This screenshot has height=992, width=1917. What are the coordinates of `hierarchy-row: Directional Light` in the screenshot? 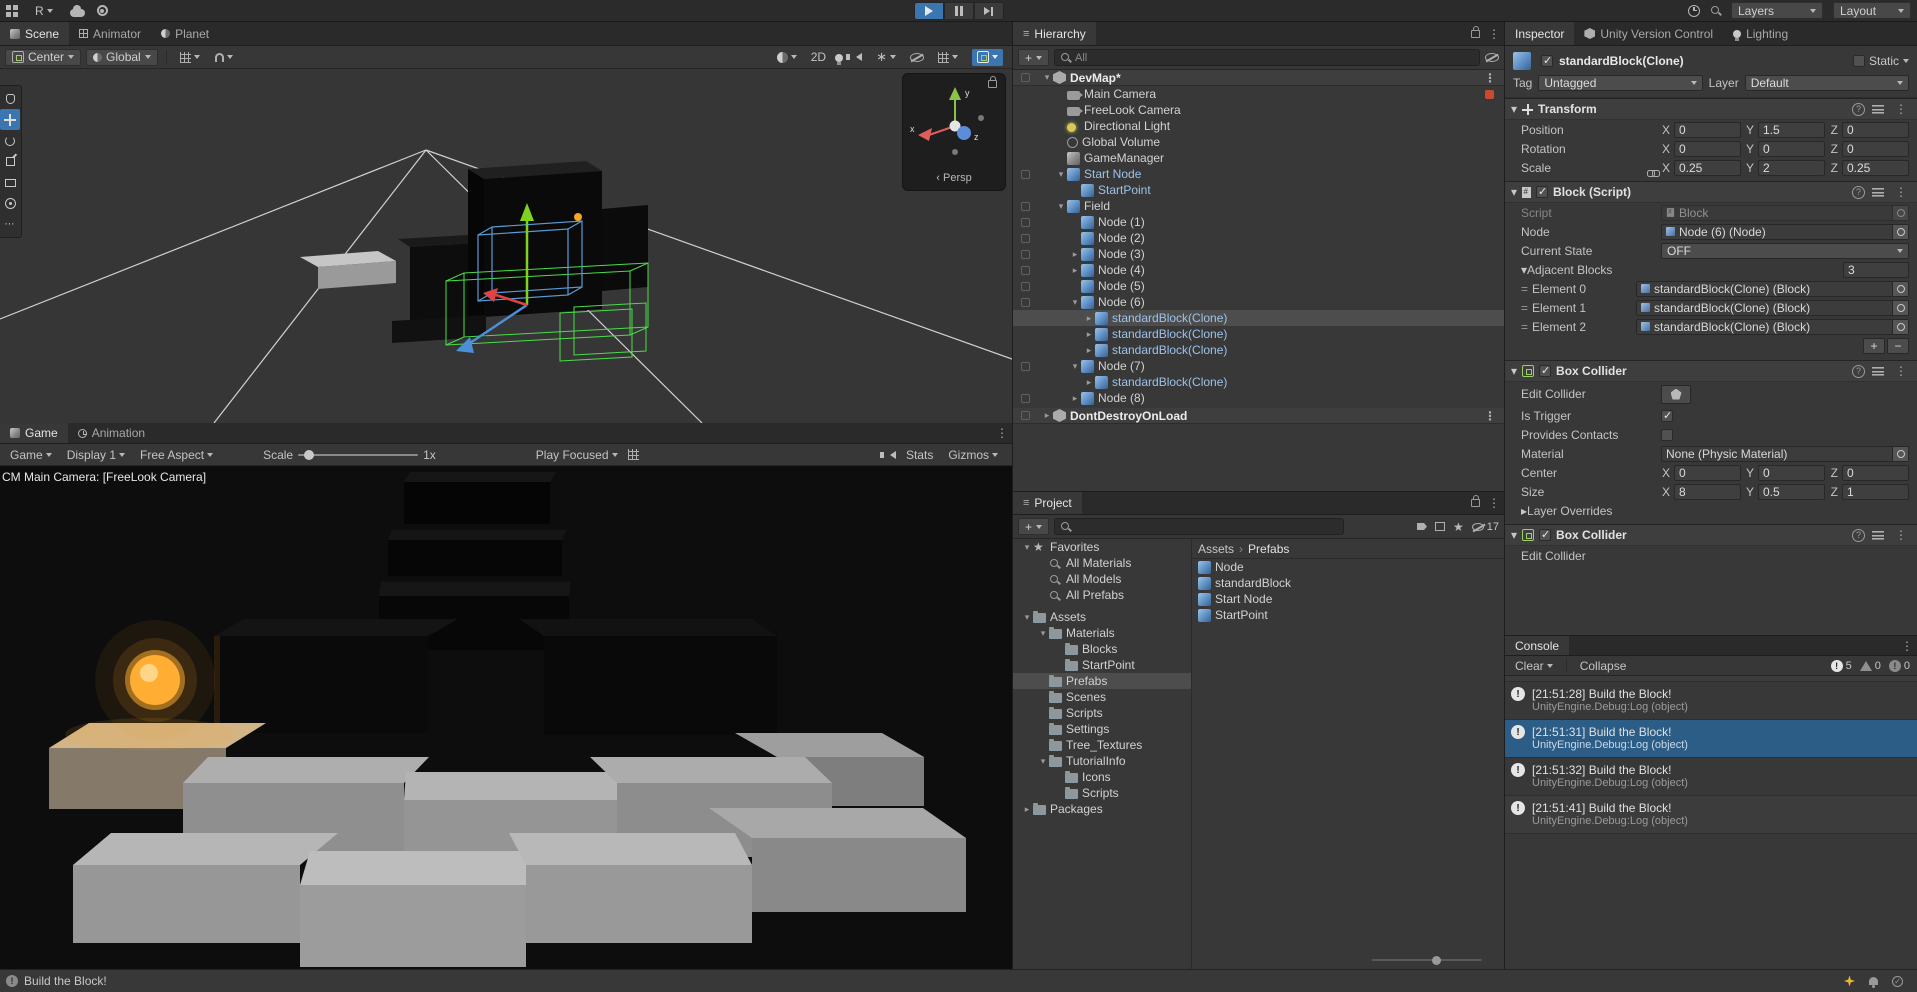 It's located at (1258, 126).